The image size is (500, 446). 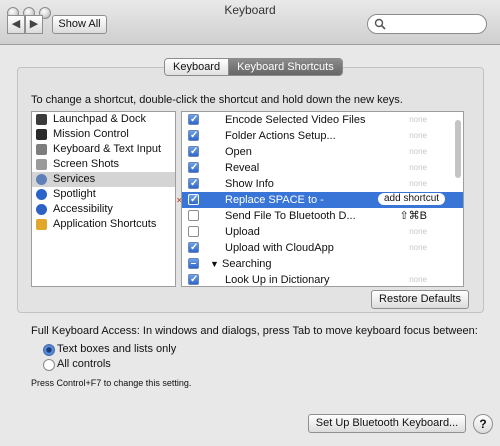 I want to click on keyboard-icon, so click(x=41, y=149).